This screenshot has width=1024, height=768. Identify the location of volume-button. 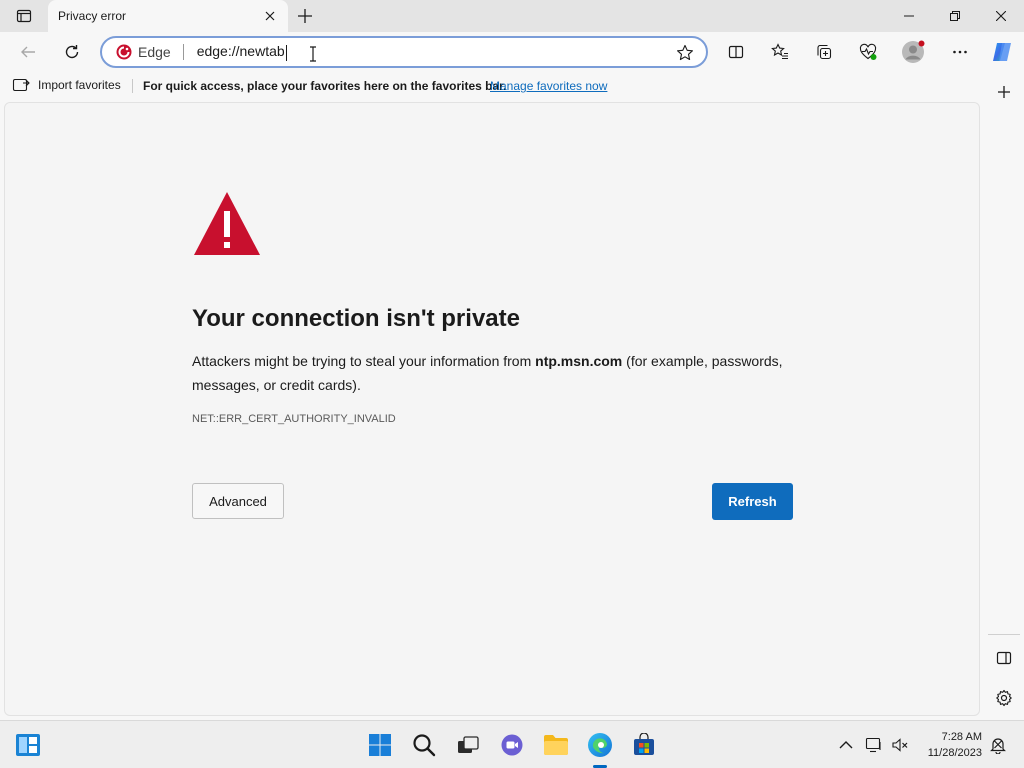
(900, 745).